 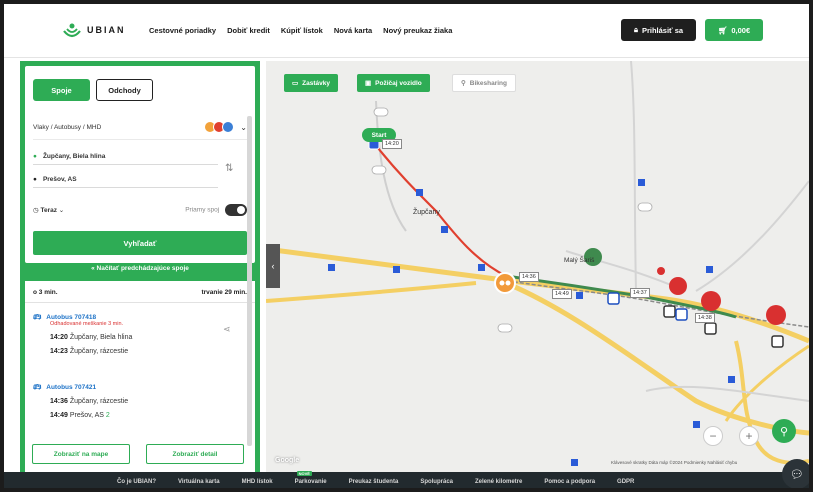 I want to click on collapse-sidebar-button: ‹, so click(x=273, y=266).